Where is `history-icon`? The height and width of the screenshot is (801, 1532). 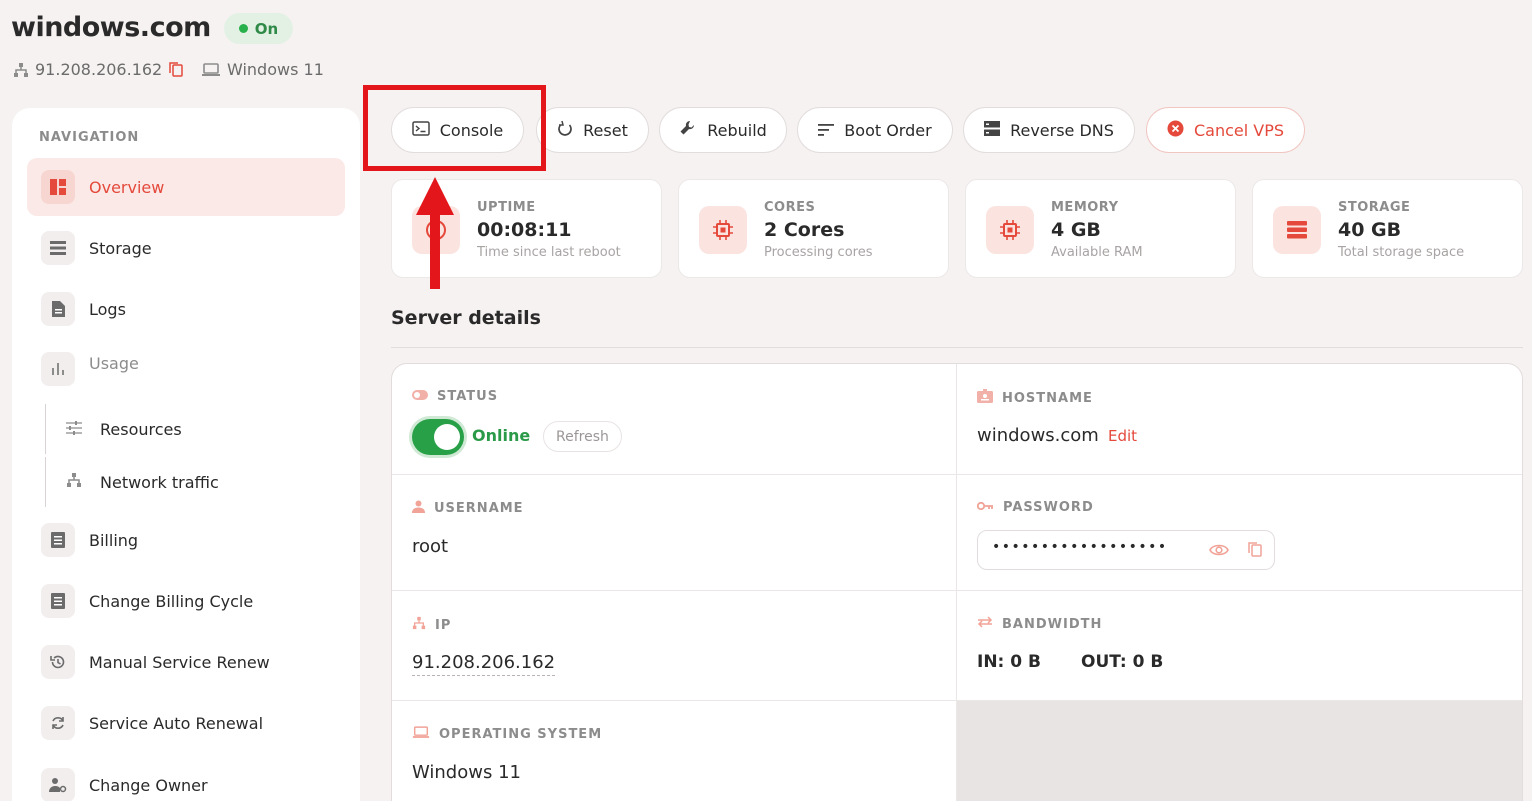 history-icon is located at coordinates (58, 662).